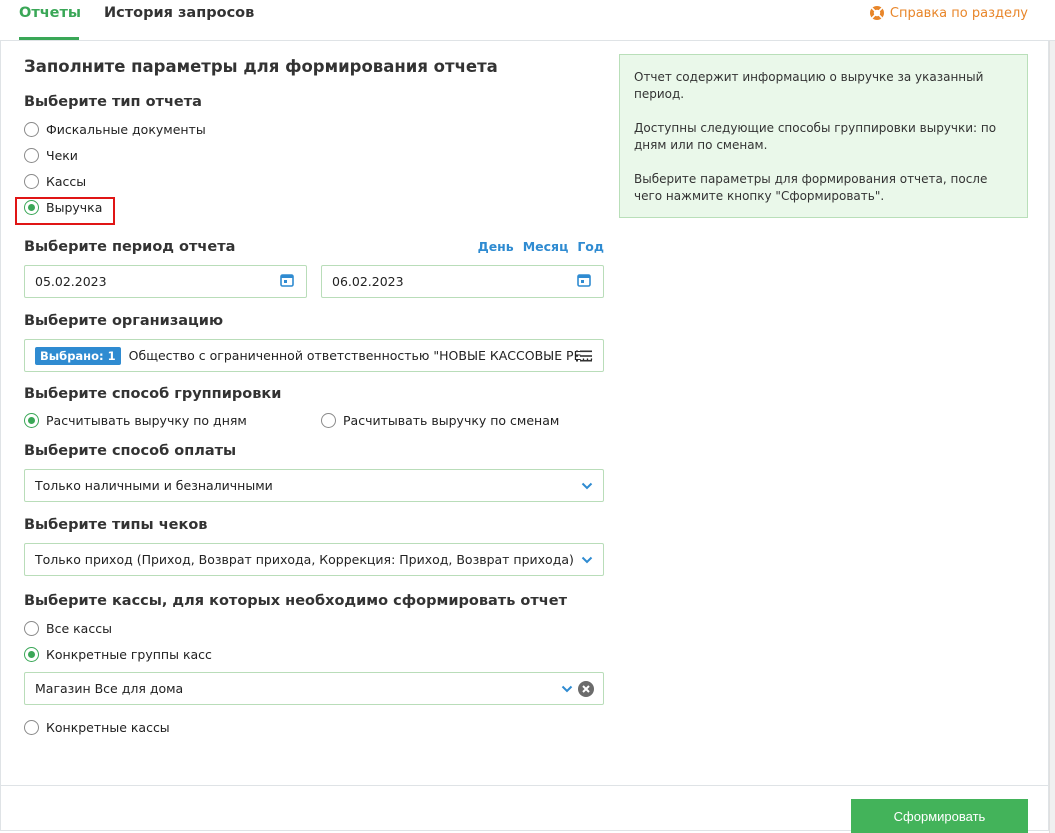 The image size is (1055, 833). Describe the element at coordinates (50, 13) in the screenshot. I see `tab-reports: Отчеты` at that location.